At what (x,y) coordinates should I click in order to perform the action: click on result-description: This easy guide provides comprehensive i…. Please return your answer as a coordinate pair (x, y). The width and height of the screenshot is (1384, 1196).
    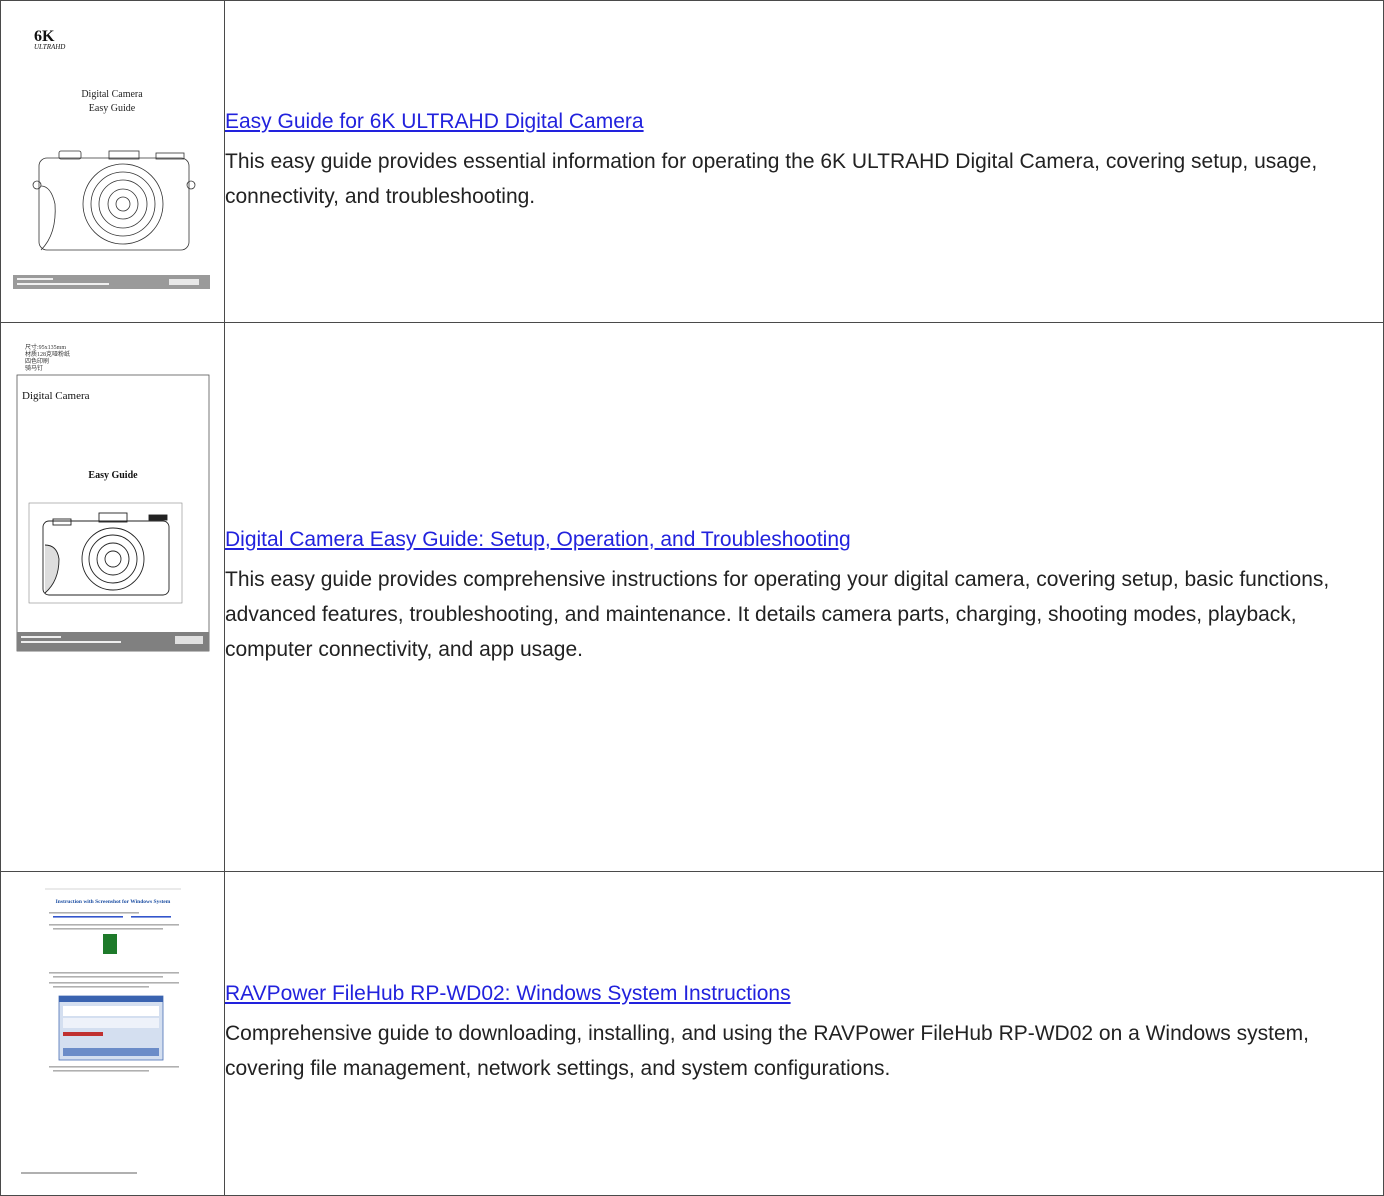
    Looking at the image, I should click on (777, 614).